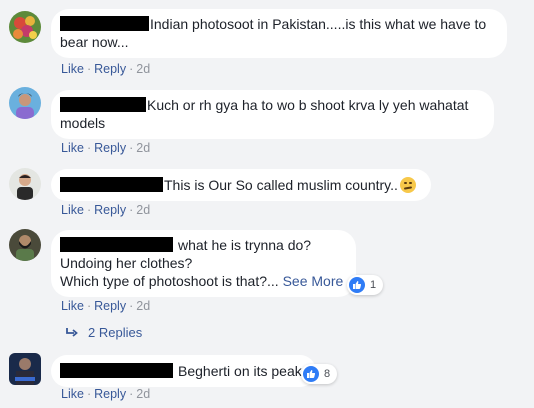  I want to click on comment-bubble: Begherti on its peak, so click(183, 371).